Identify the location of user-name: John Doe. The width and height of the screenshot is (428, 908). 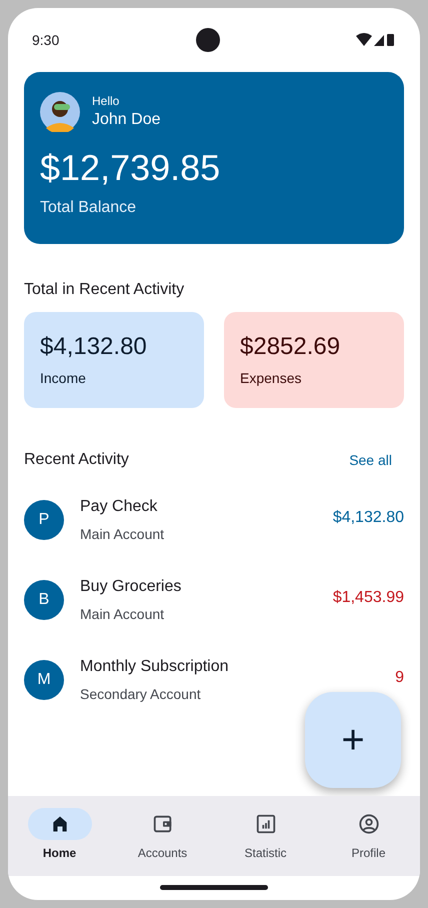
(126, 120).